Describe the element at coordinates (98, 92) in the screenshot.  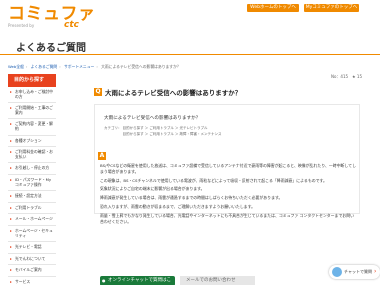
I see `question-badge: Q` at that location.